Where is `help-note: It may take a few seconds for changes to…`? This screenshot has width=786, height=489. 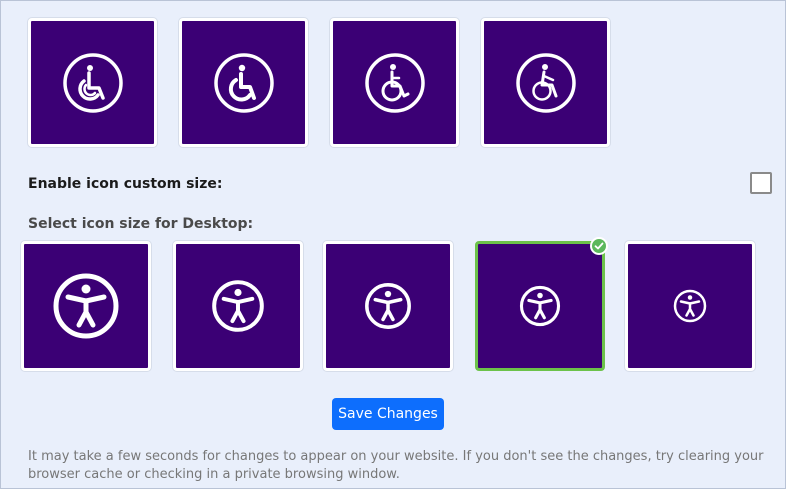
help-note: It may take a few seconds for changes to… is located at coordinates (396, 465).